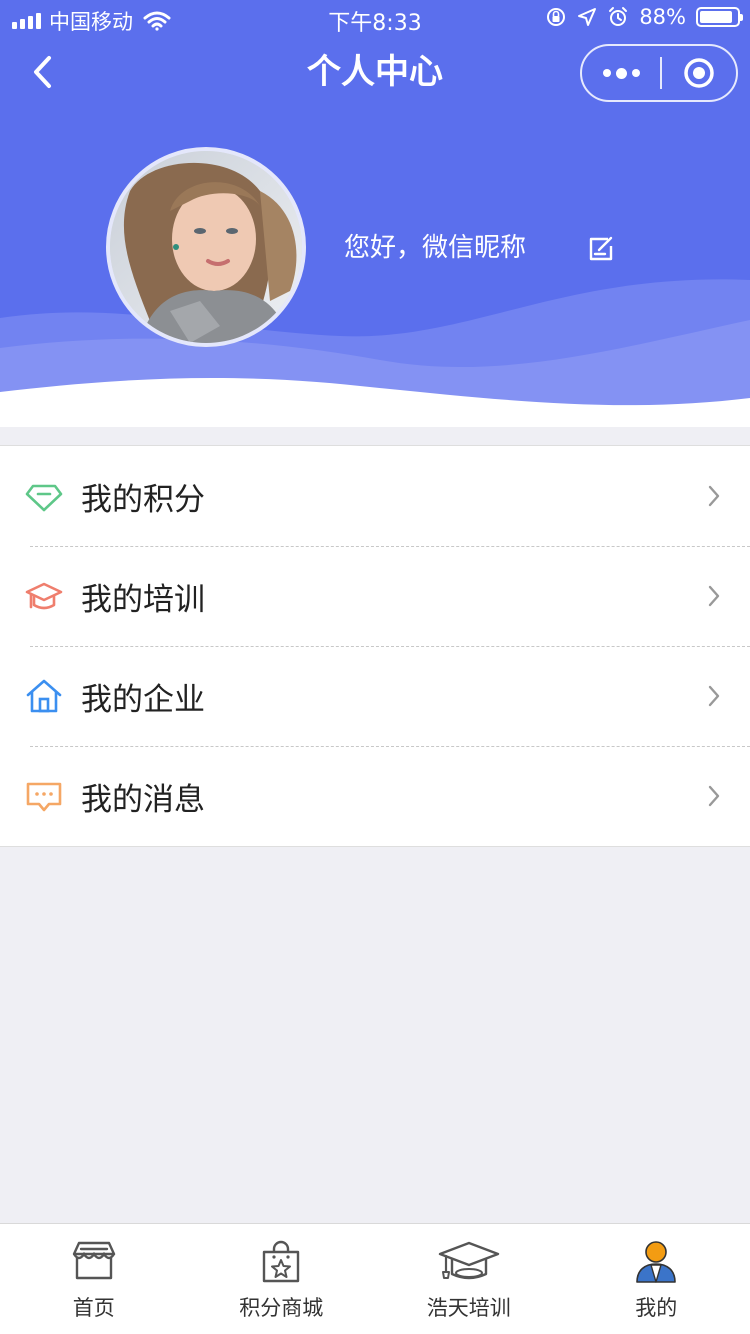 The image size is (750, 1334). I want to click on more-button, so click(621, 73).